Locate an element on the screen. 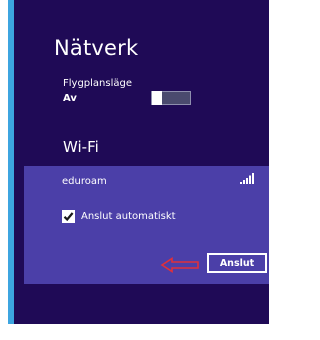 Image resolution: width=320 pixels, height=340 pixels. wifi-heading: Wi-Fi is located at coordinates (81, 147).